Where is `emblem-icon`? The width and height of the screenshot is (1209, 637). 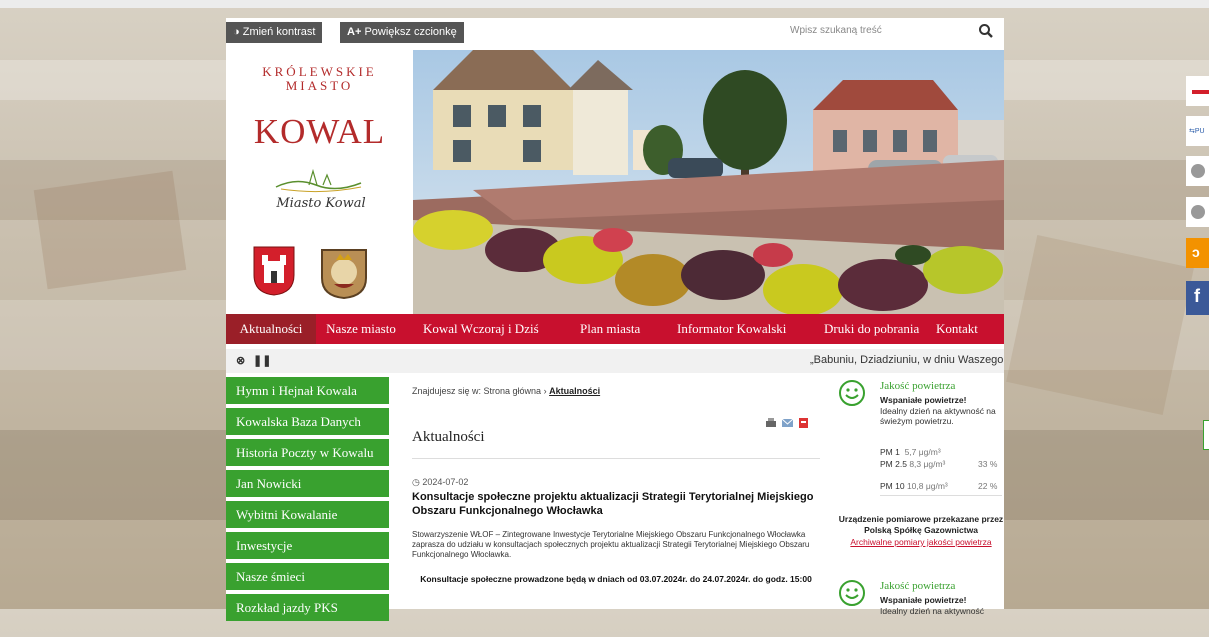 emblem-icon is located at coordinates (1197, 171).